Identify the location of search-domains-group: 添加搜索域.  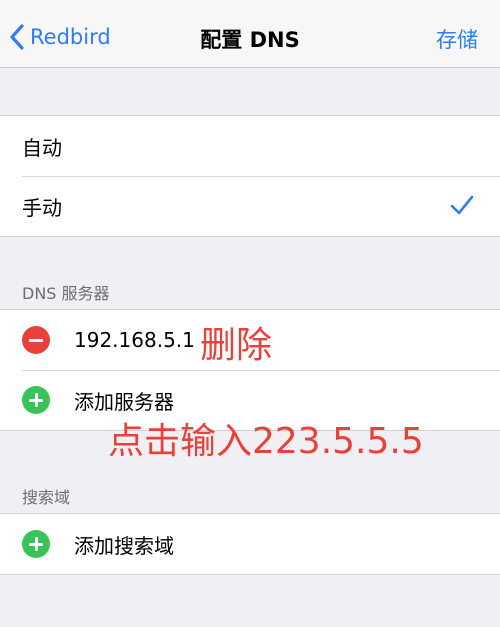
(250, 544).